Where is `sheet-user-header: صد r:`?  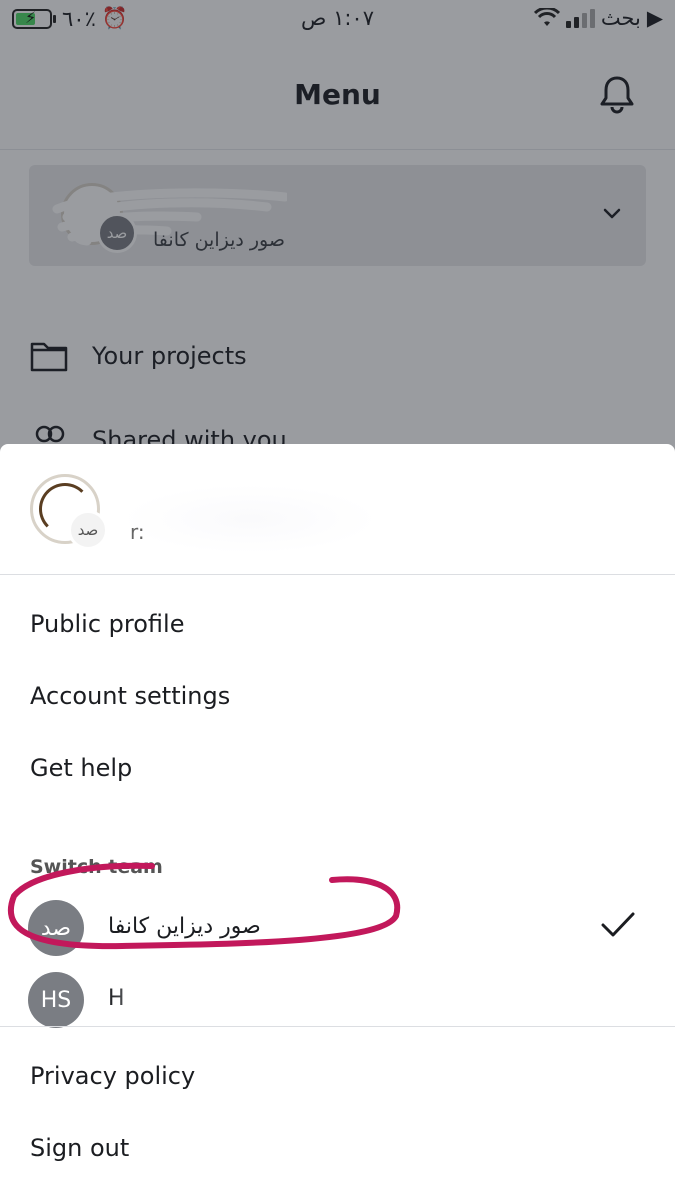 sheet-user-header: صد r: is located at coordinates (337, 509).